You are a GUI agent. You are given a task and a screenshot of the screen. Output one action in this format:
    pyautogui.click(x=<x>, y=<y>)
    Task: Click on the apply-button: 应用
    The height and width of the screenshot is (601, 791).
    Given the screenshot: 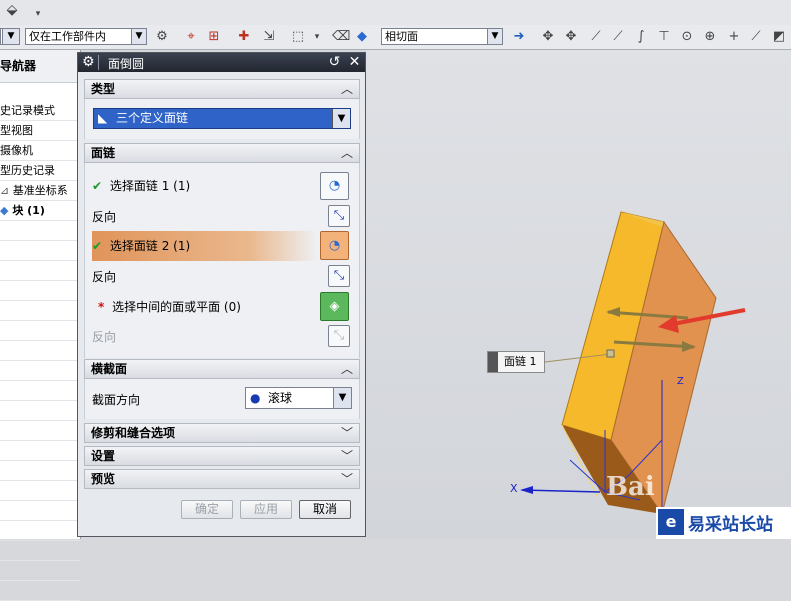 What is the action you would take?
    pyautogui.click(x=266, y=509)
    